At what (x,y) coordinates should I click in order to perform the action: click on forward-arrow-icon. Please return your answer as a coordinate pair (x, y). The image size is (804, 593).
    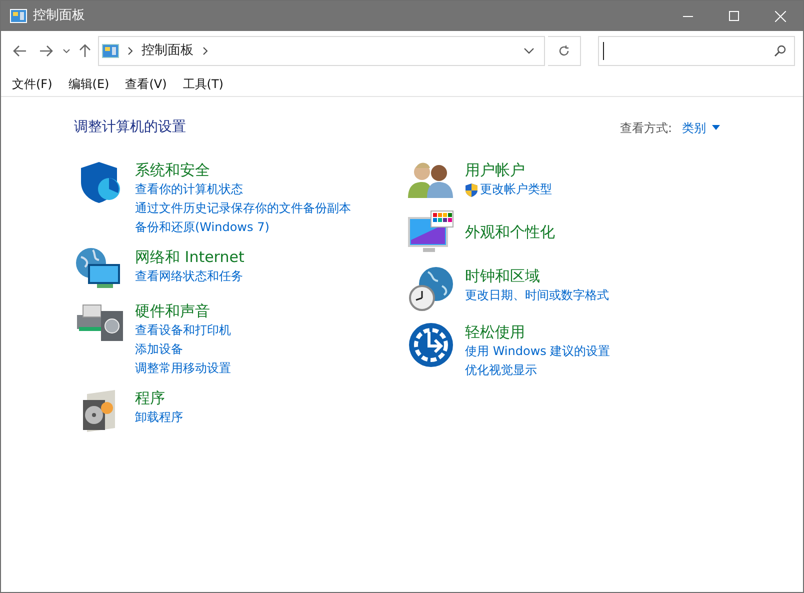
    Looking at the image, I should click on (46, 51).